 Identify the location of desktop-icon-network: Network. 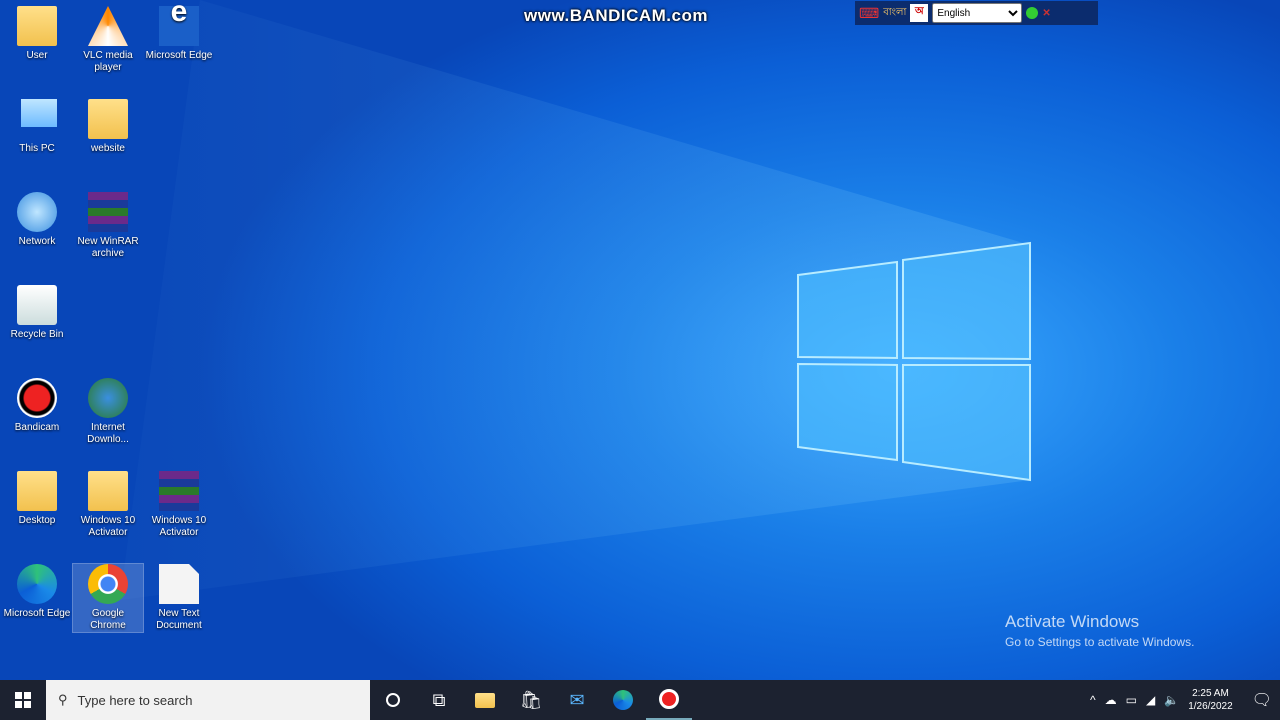
(37, 220).